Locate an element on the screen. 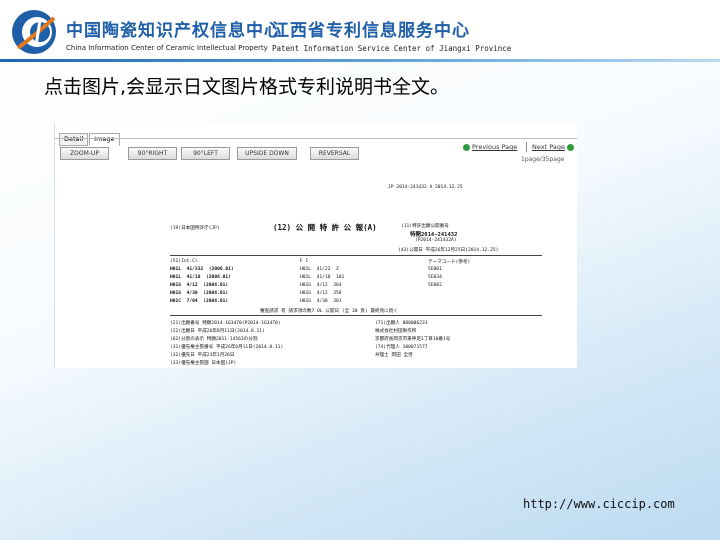 The width and height of the screenshot is (720, 540). doc-publication-type: (12) 公 開 特 許 公 報(A) is located at coordinates (325, 227).